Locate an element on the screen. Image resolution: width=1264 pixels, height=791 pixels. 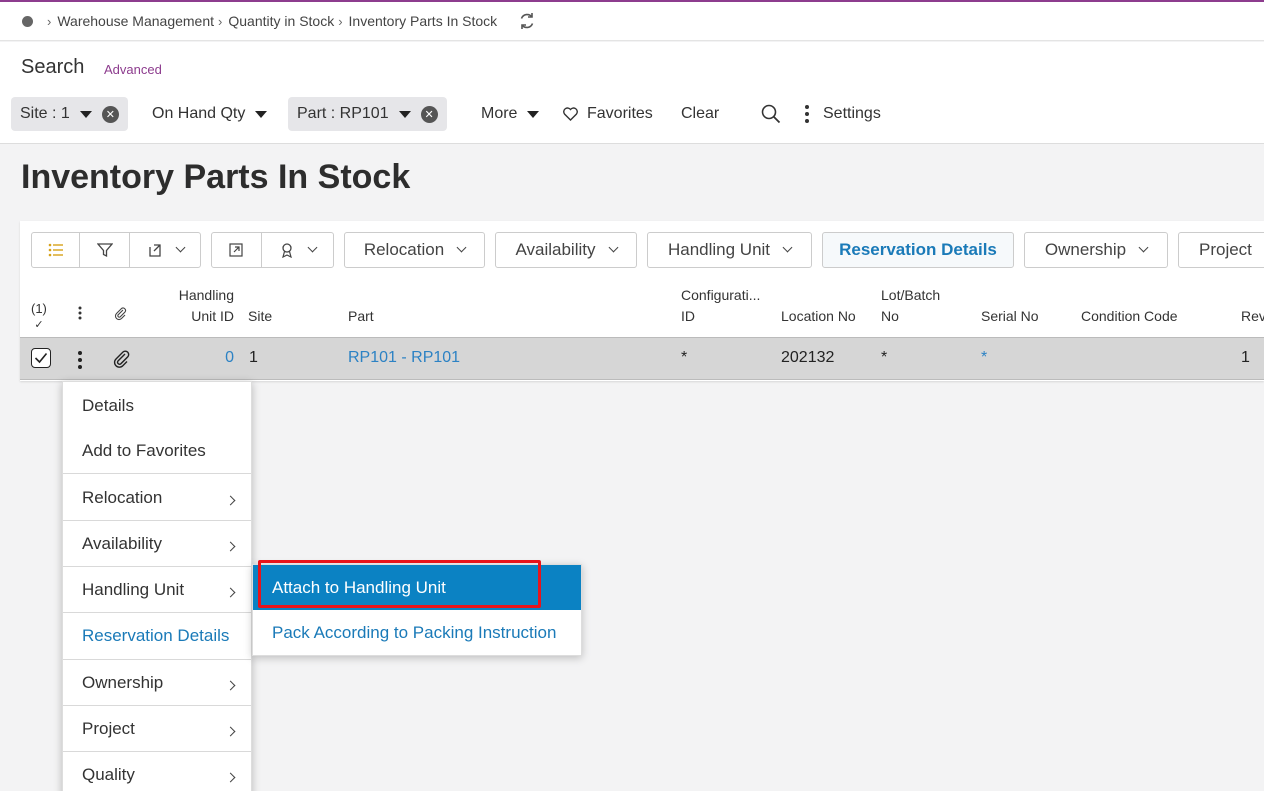
export-menu-button is located at coordinates (165, 250).